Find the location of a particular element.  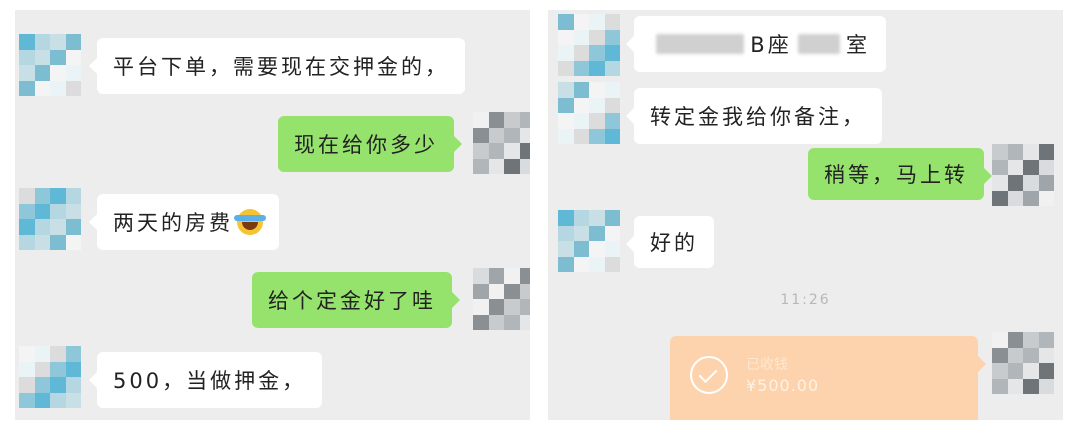

message-text: 现在给你多少 is located at coordinates (366, 145).